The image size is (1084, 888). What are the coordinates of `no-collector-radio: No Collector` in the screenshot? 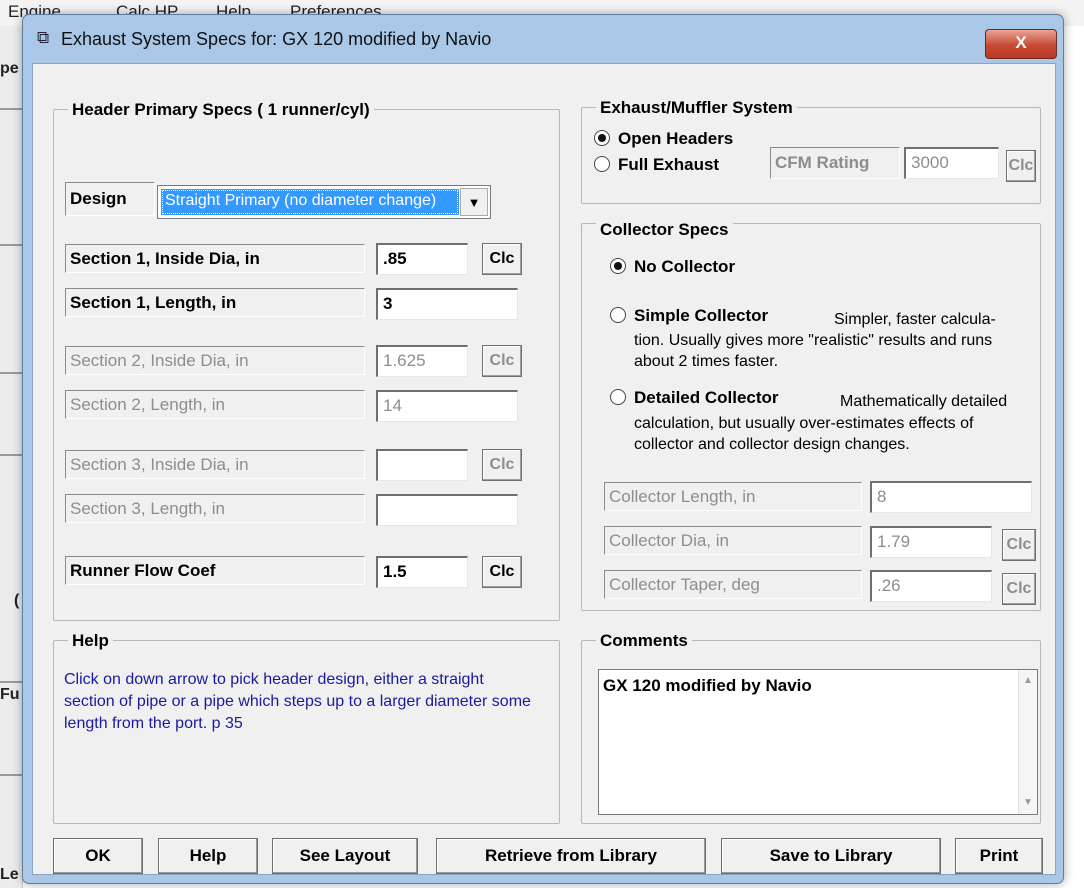 It's located at (672, 269).